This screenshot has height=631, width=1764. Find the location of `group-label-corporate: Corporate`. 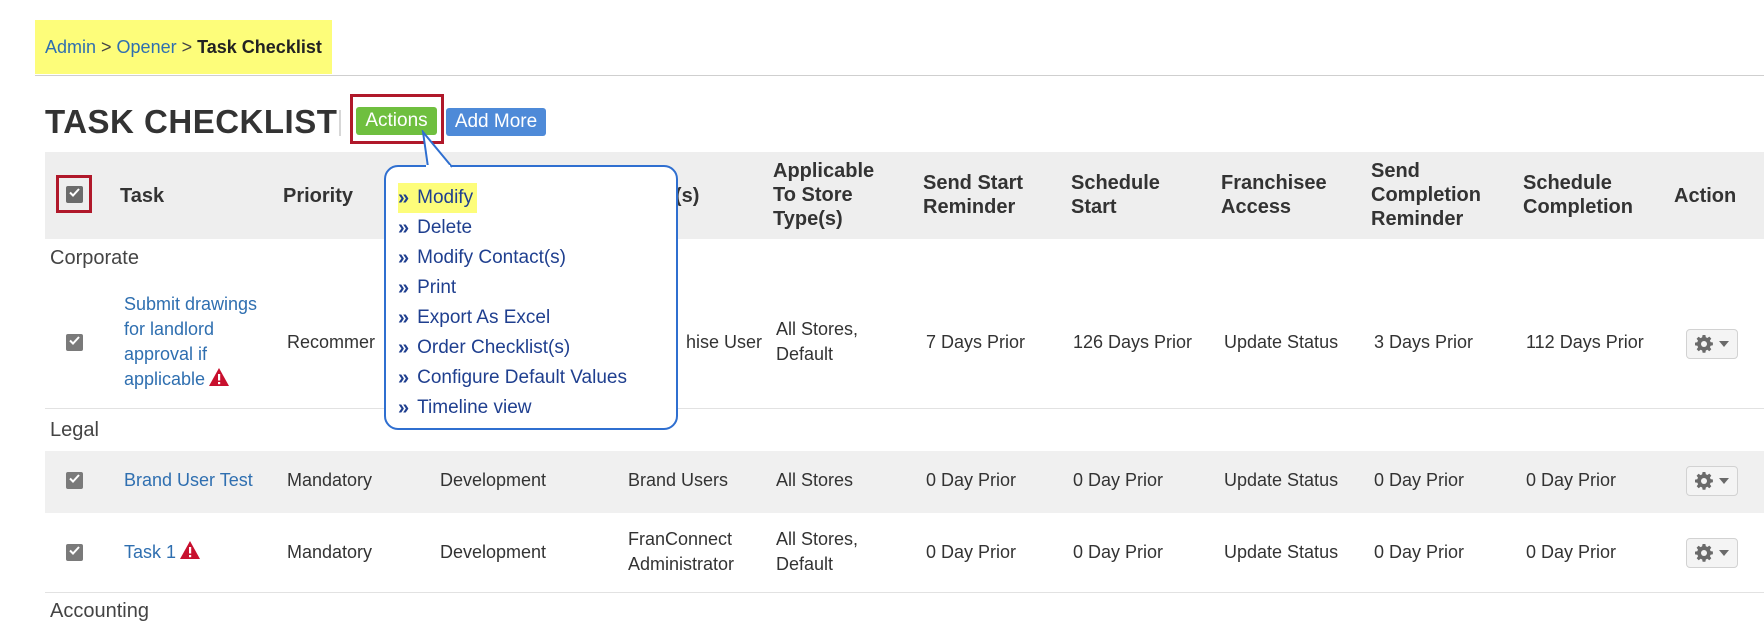

group-label-corporate: Corporate is located at coordinates (94, 258).